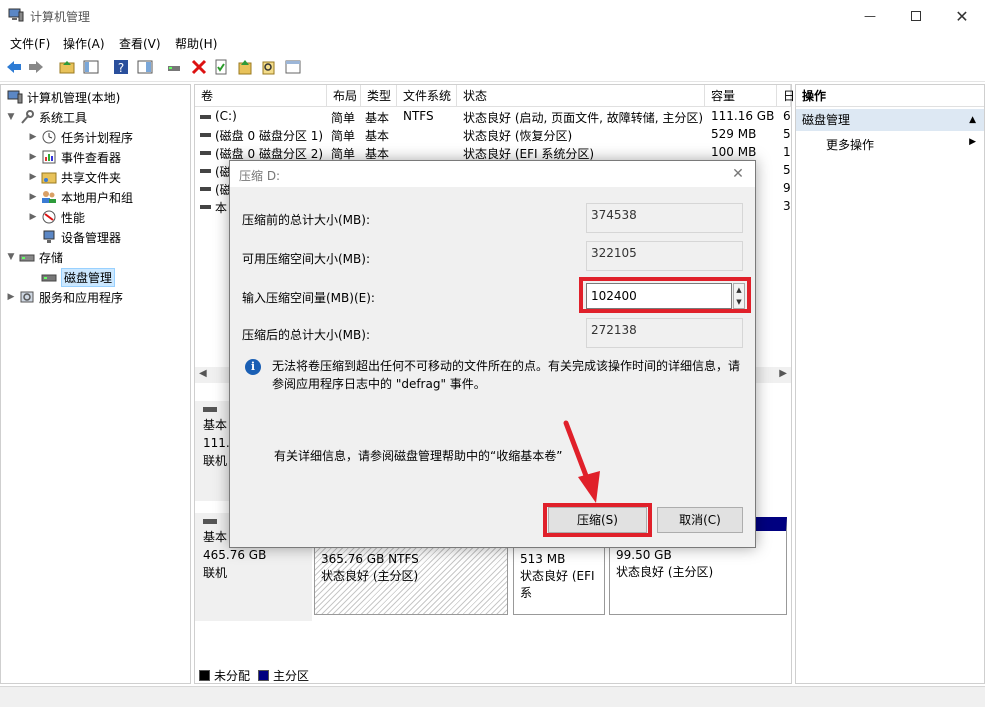  What do you see at coordinates (700, 520) in the screenshot?
I see `cancel-button: 取消(C)` at bounding box center [700, 520].